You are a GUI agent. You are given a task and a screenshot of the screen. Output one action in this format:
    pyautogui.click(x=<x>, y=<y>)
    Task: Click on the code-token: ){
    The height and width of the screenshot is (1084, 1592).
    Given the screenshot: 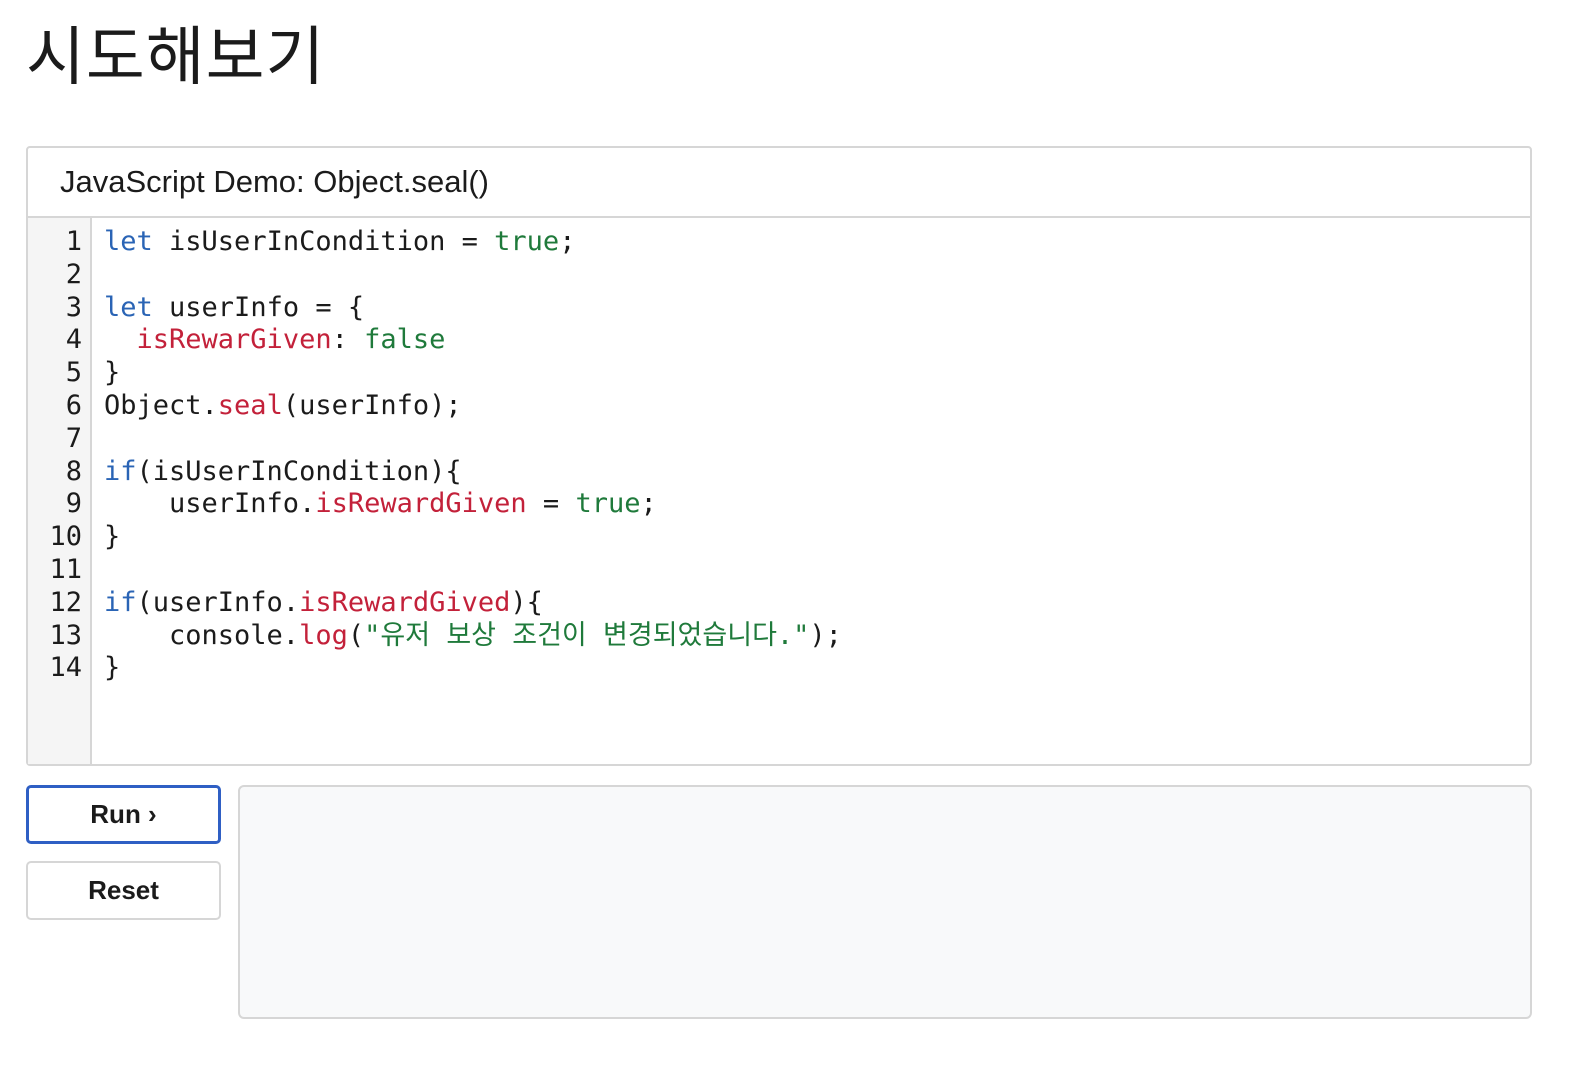 What is the action you would take?
    pyautogui.click(x=526, y=602)
    